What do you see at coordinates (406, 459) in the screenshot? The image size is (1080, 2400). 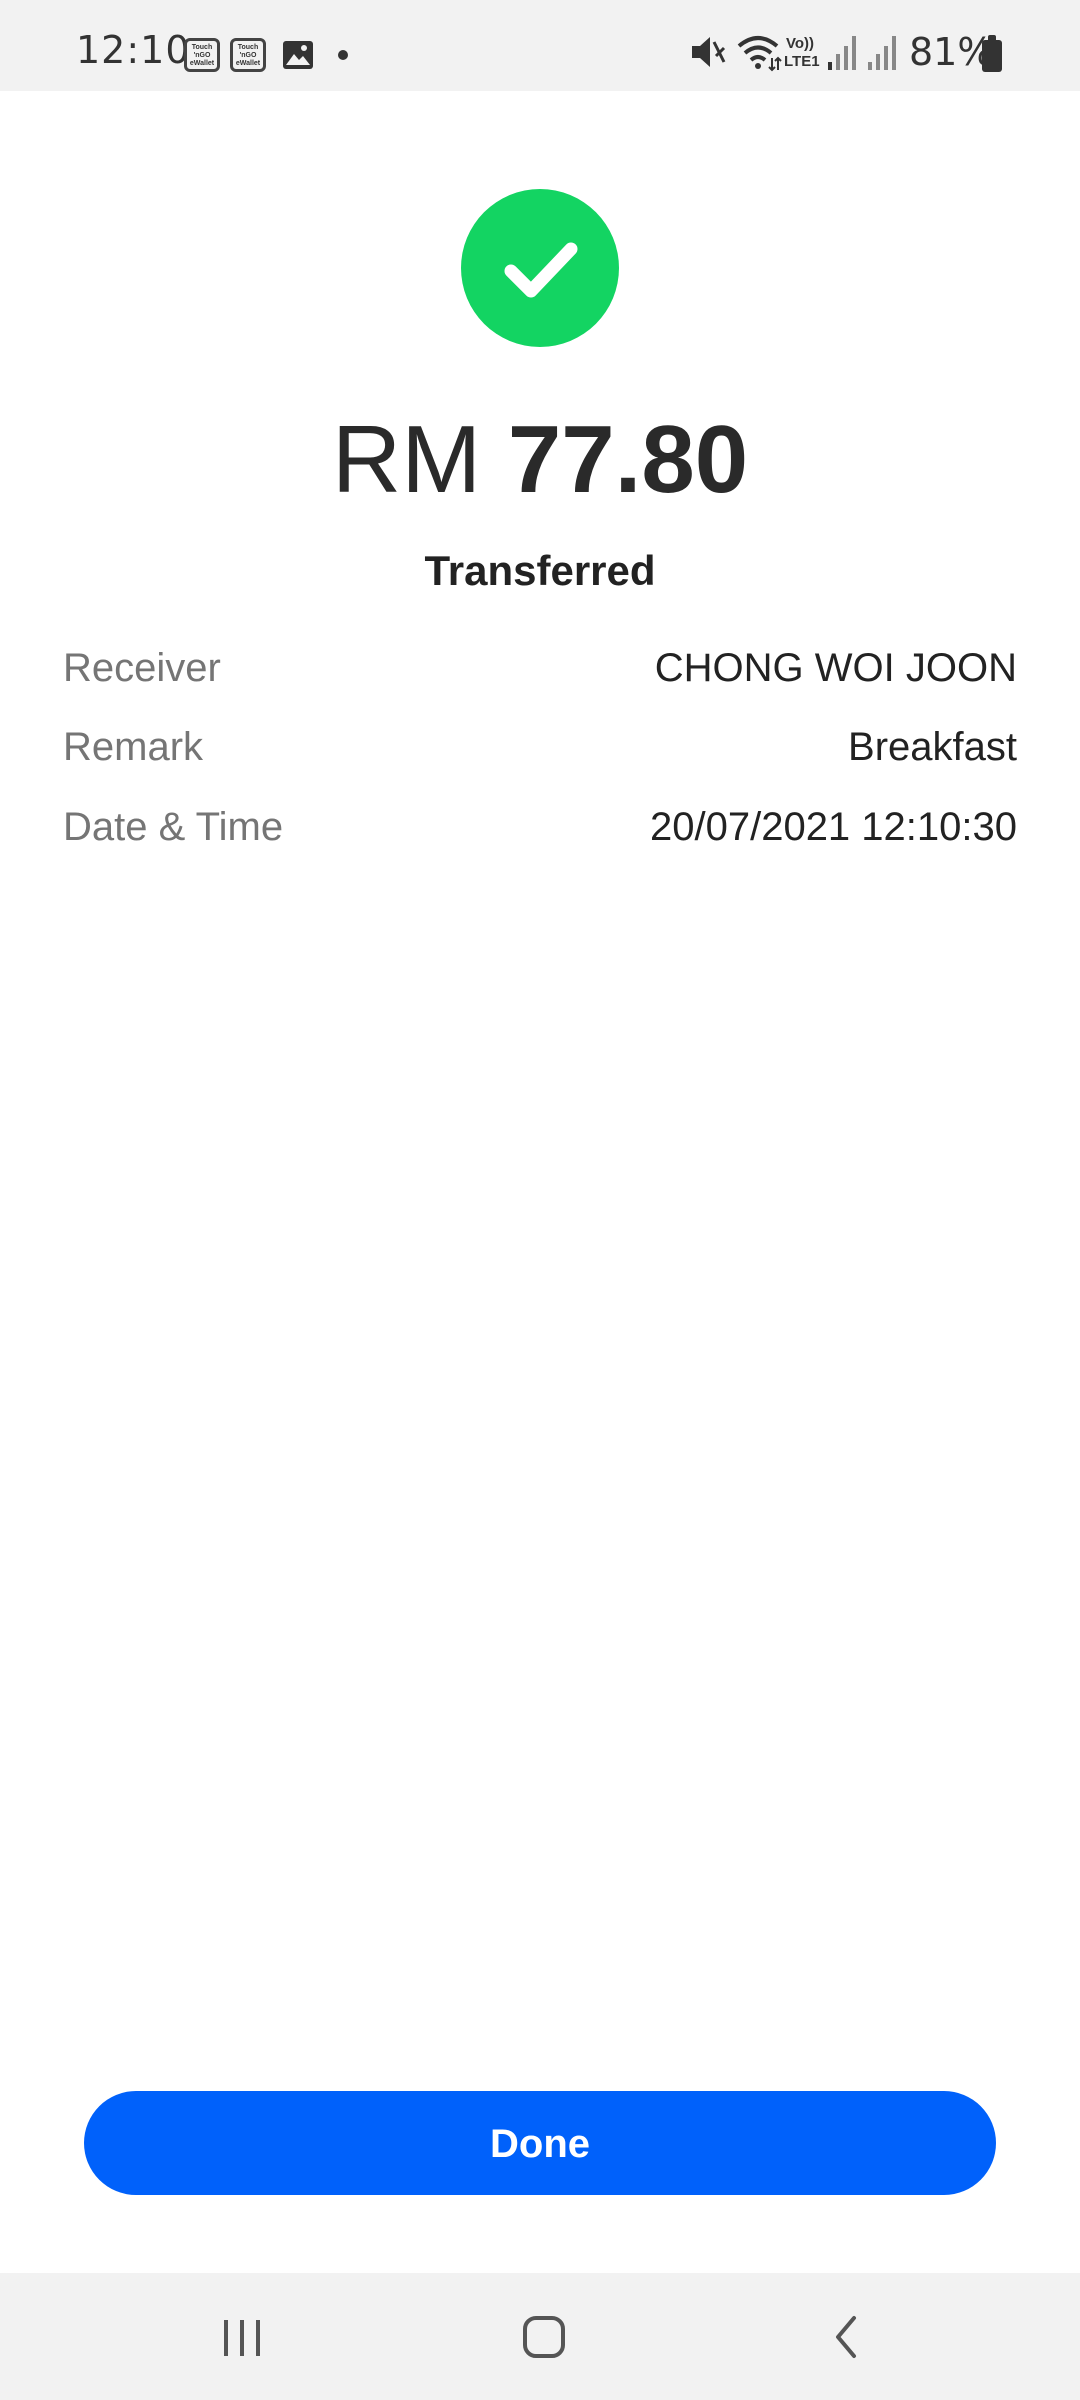 I see `amount-currency: RM` at bounding box center [406, 459].